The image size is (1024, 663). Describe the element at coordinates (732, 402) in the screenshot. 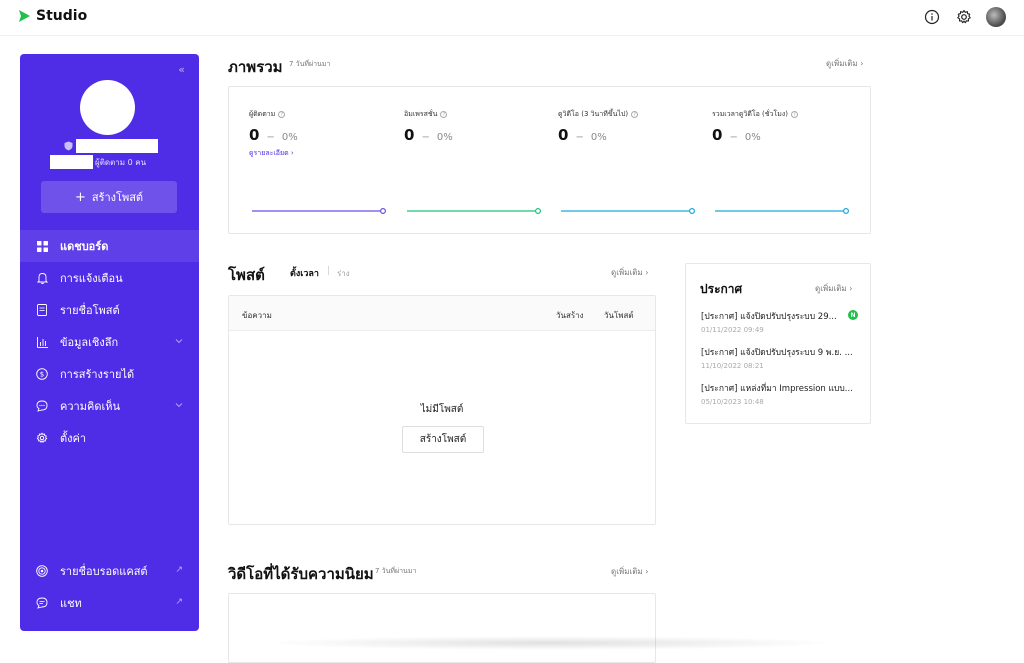

I see `announcement-date: 05/10/2023 10:48` at that location.